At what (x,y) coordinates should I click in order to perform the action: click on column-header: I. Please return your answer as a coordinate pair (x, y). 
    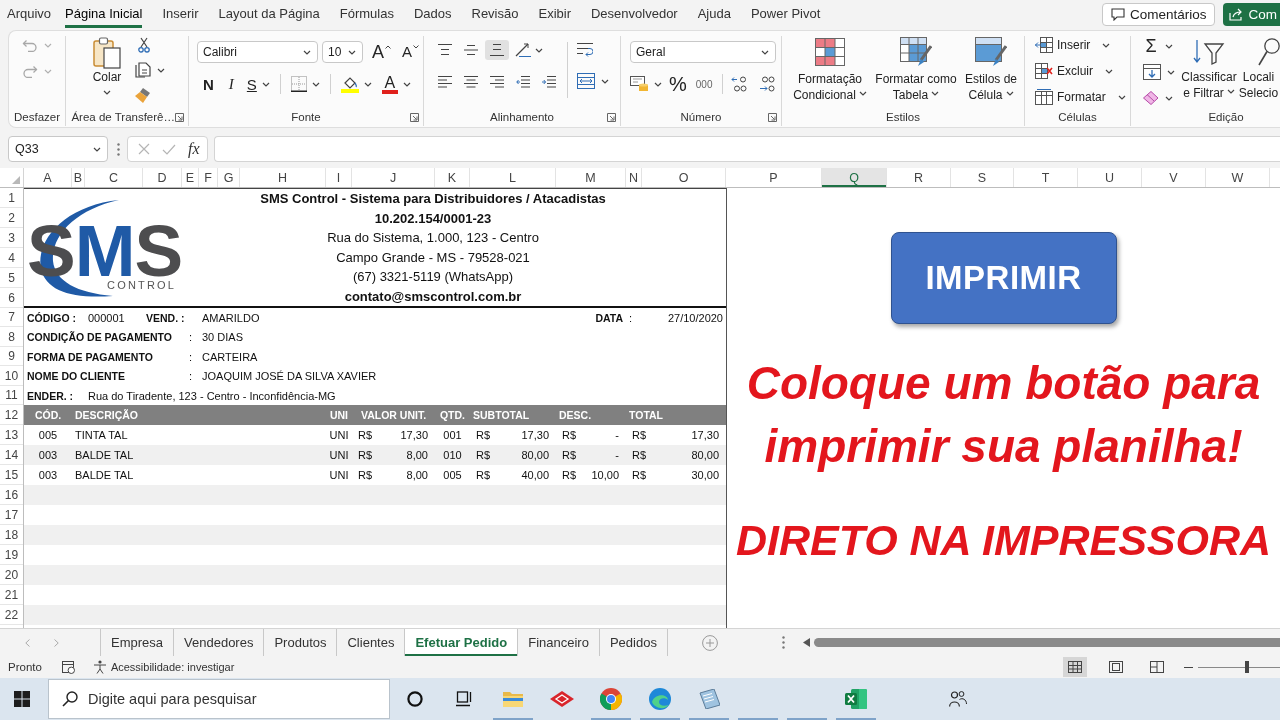
    Looking at the image, I should click on (339, 177).